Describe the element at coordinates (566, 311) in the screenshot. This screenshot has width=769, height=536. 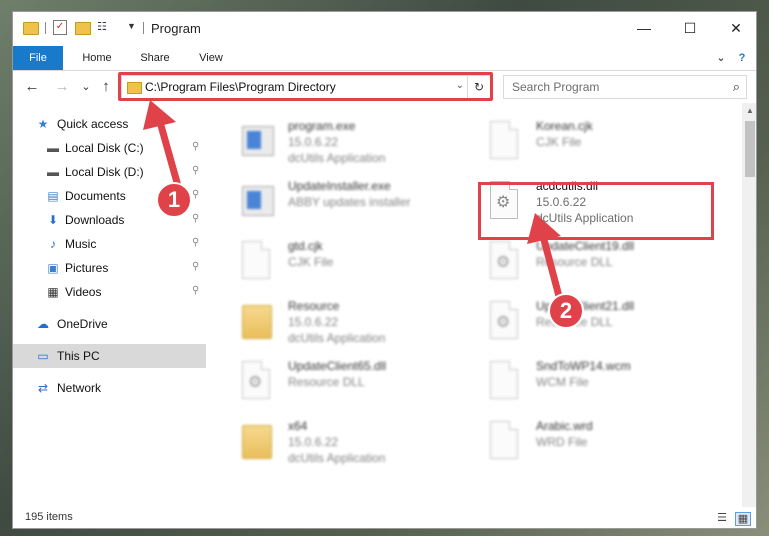
I see `callout-badge-two: 2` at that location.